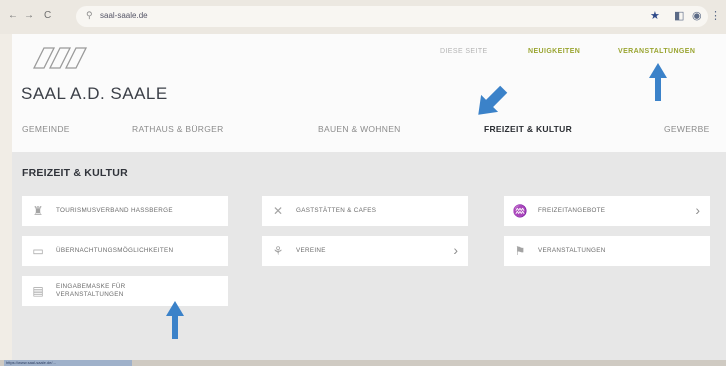 The height and width of the screenshot is (366, 726). I want to click on menu-icon: ⋮, so click(715, 16).